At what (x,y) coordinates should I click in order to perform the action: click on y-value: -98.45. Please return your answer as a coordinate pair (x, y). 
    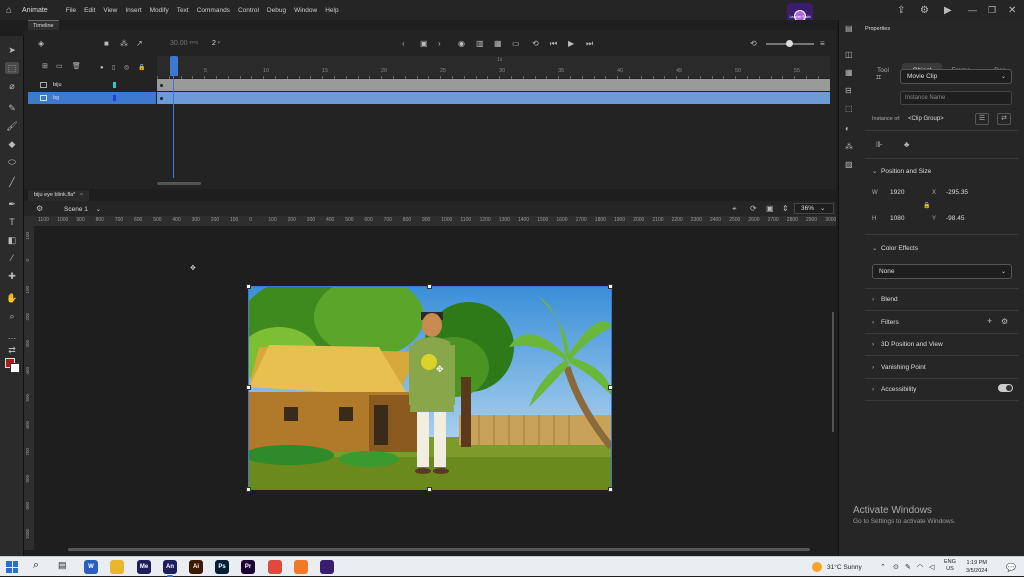
    Looking at the image, I should click on (955, 218).